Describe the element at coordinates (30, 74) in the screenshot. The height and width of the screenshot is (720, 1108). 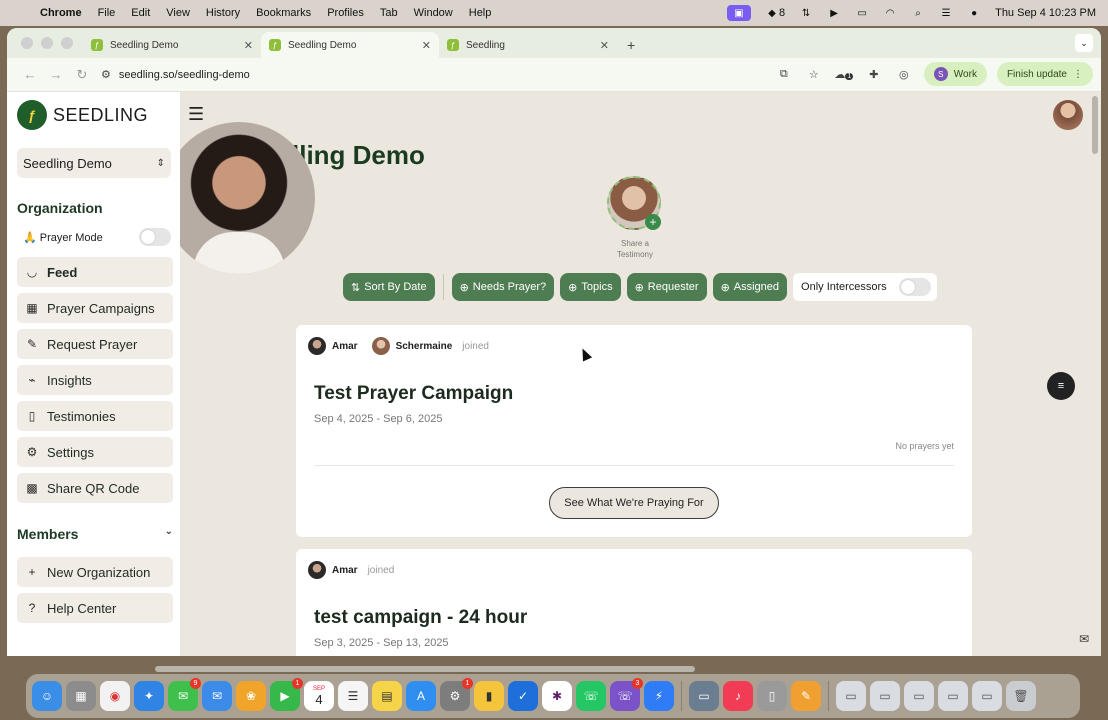
I see `back-arrow-icon: ←` at that location.